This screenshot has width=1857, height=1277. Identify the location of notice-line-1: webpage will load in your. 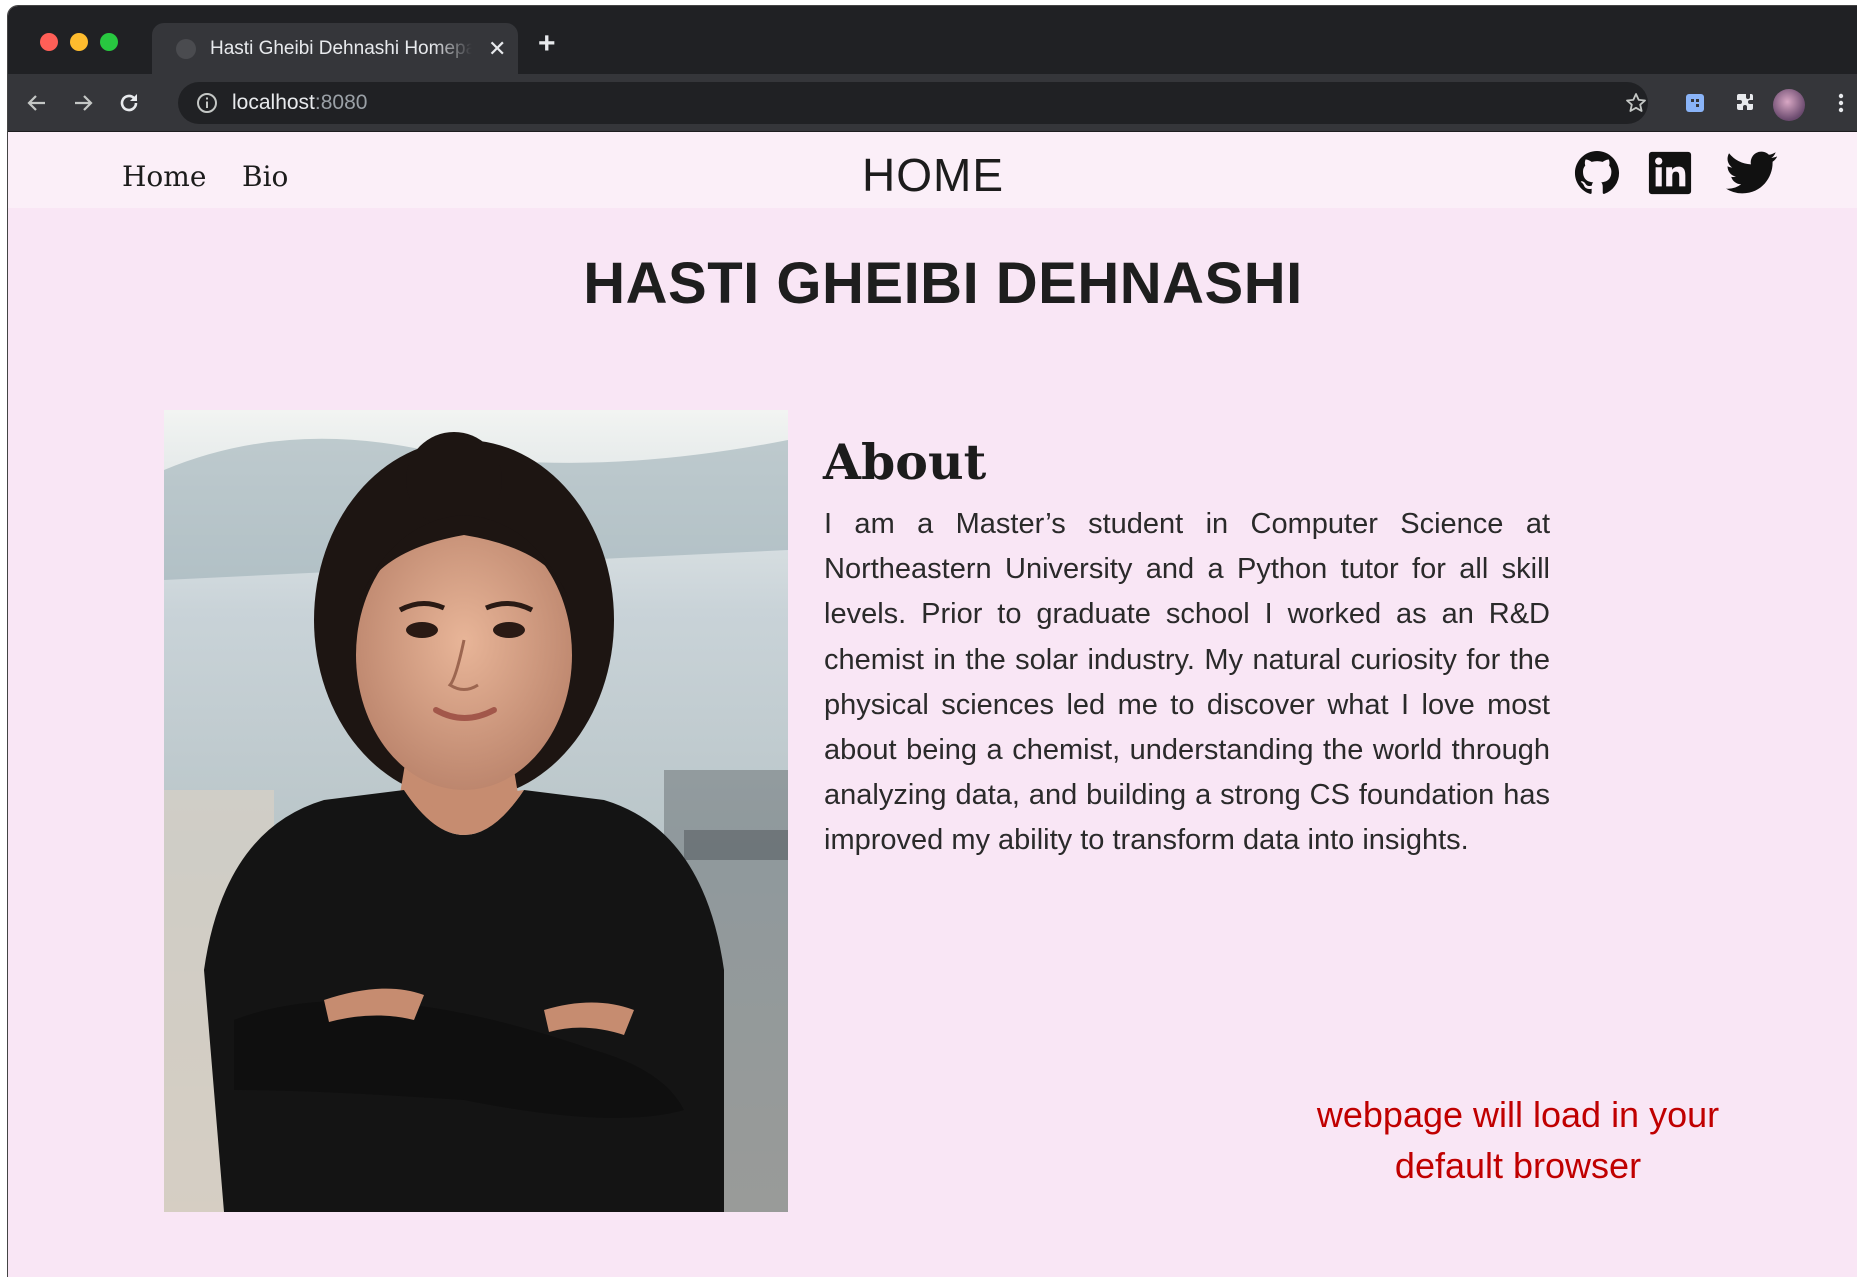
(1518, 1114).